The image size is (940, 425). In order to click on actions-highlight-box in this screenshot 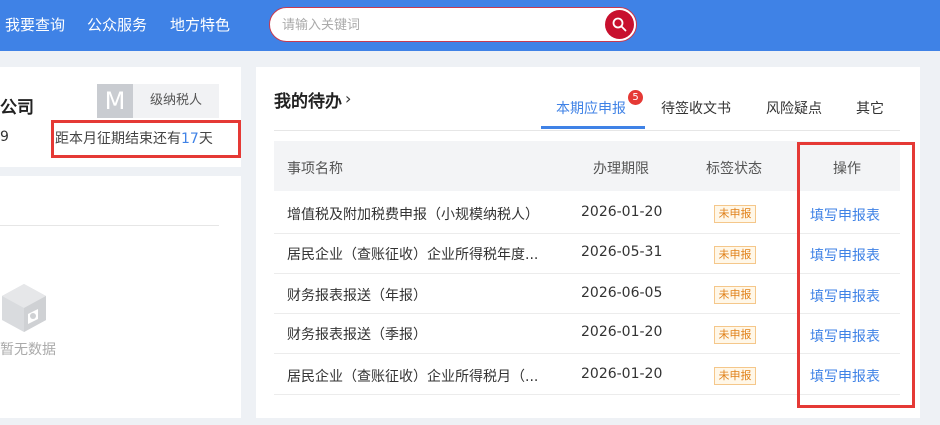, I will do `click(856, 275)`.